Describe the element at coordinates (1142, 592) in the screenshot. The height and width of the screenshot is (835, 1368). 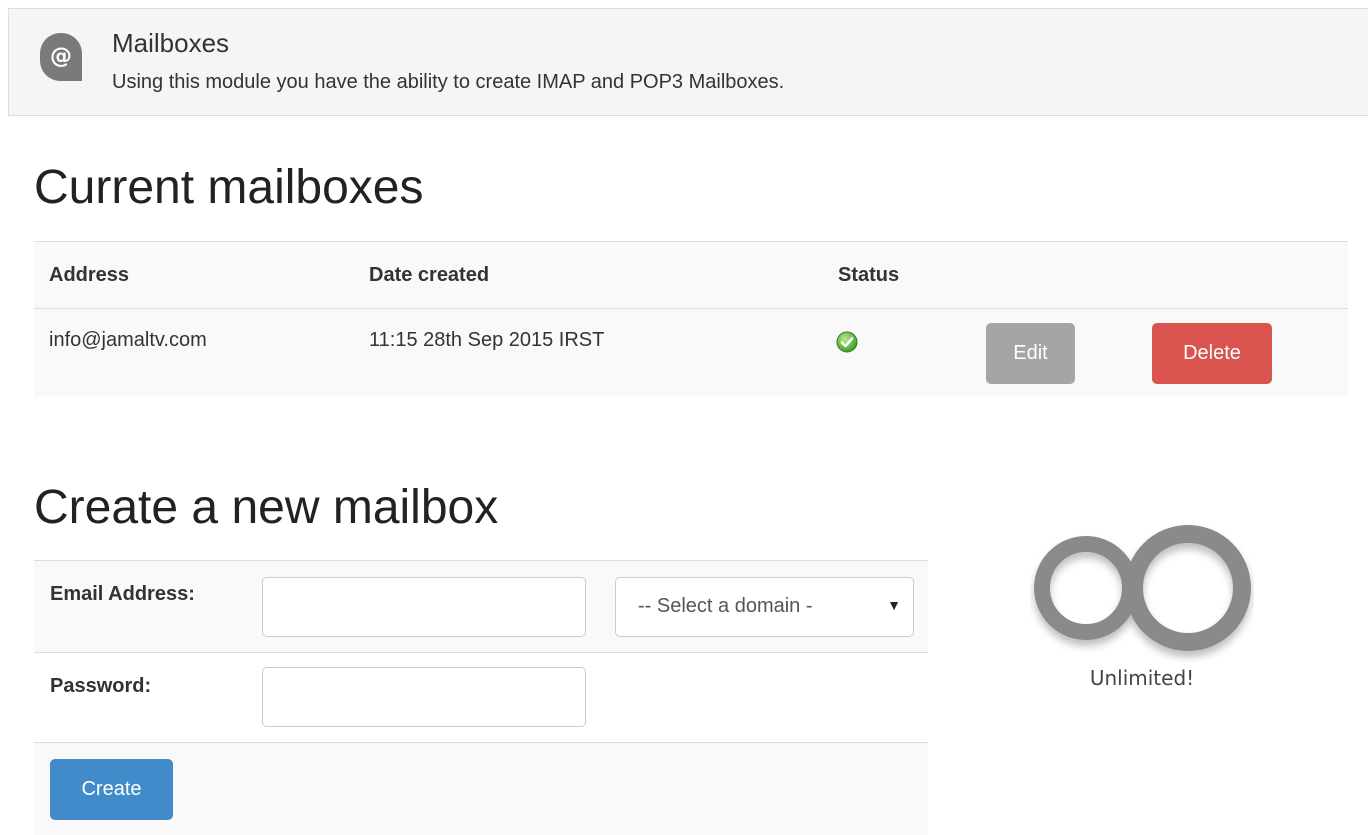
I see `infinity-icon` at that location.